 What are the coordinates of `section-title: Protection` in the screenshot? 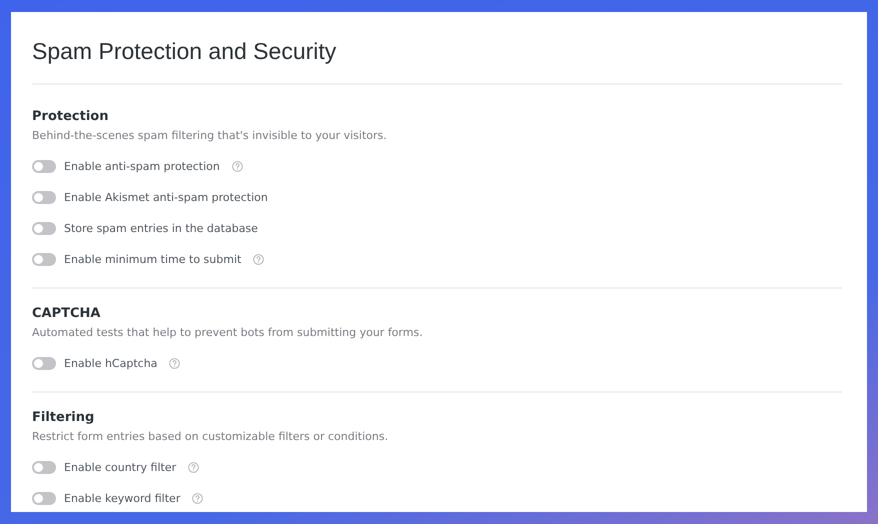 It's located at (70, 116).